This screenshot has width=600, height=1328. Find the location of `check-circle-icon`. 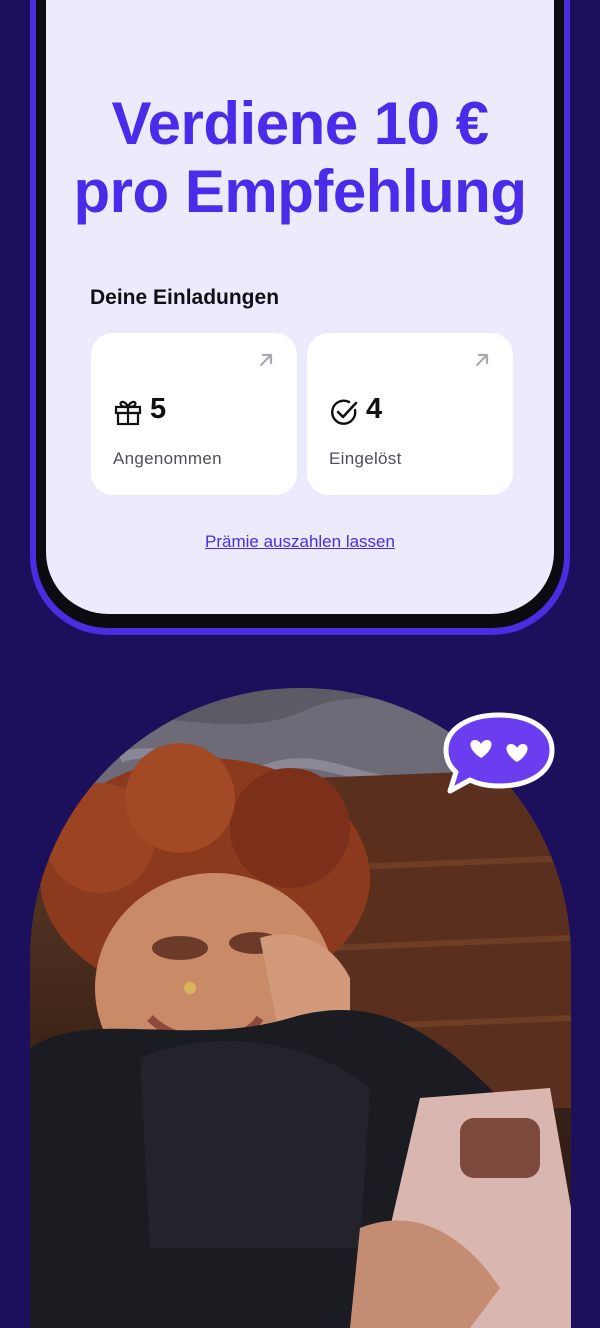

check-circle-icon is located at coordinates (344, 412).